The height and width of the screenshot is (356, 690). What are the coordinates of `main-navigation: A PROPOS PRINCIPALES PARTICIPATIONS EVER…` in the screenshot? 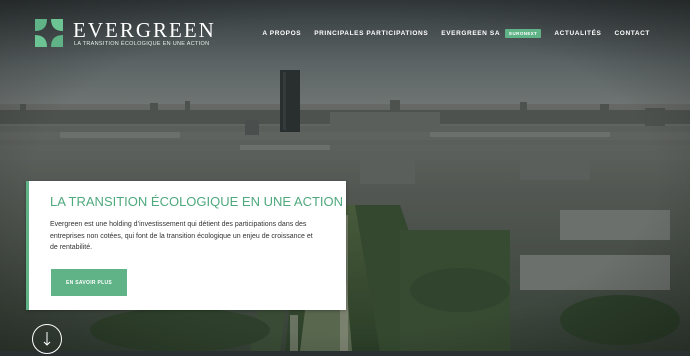 It's located at (449, 33).